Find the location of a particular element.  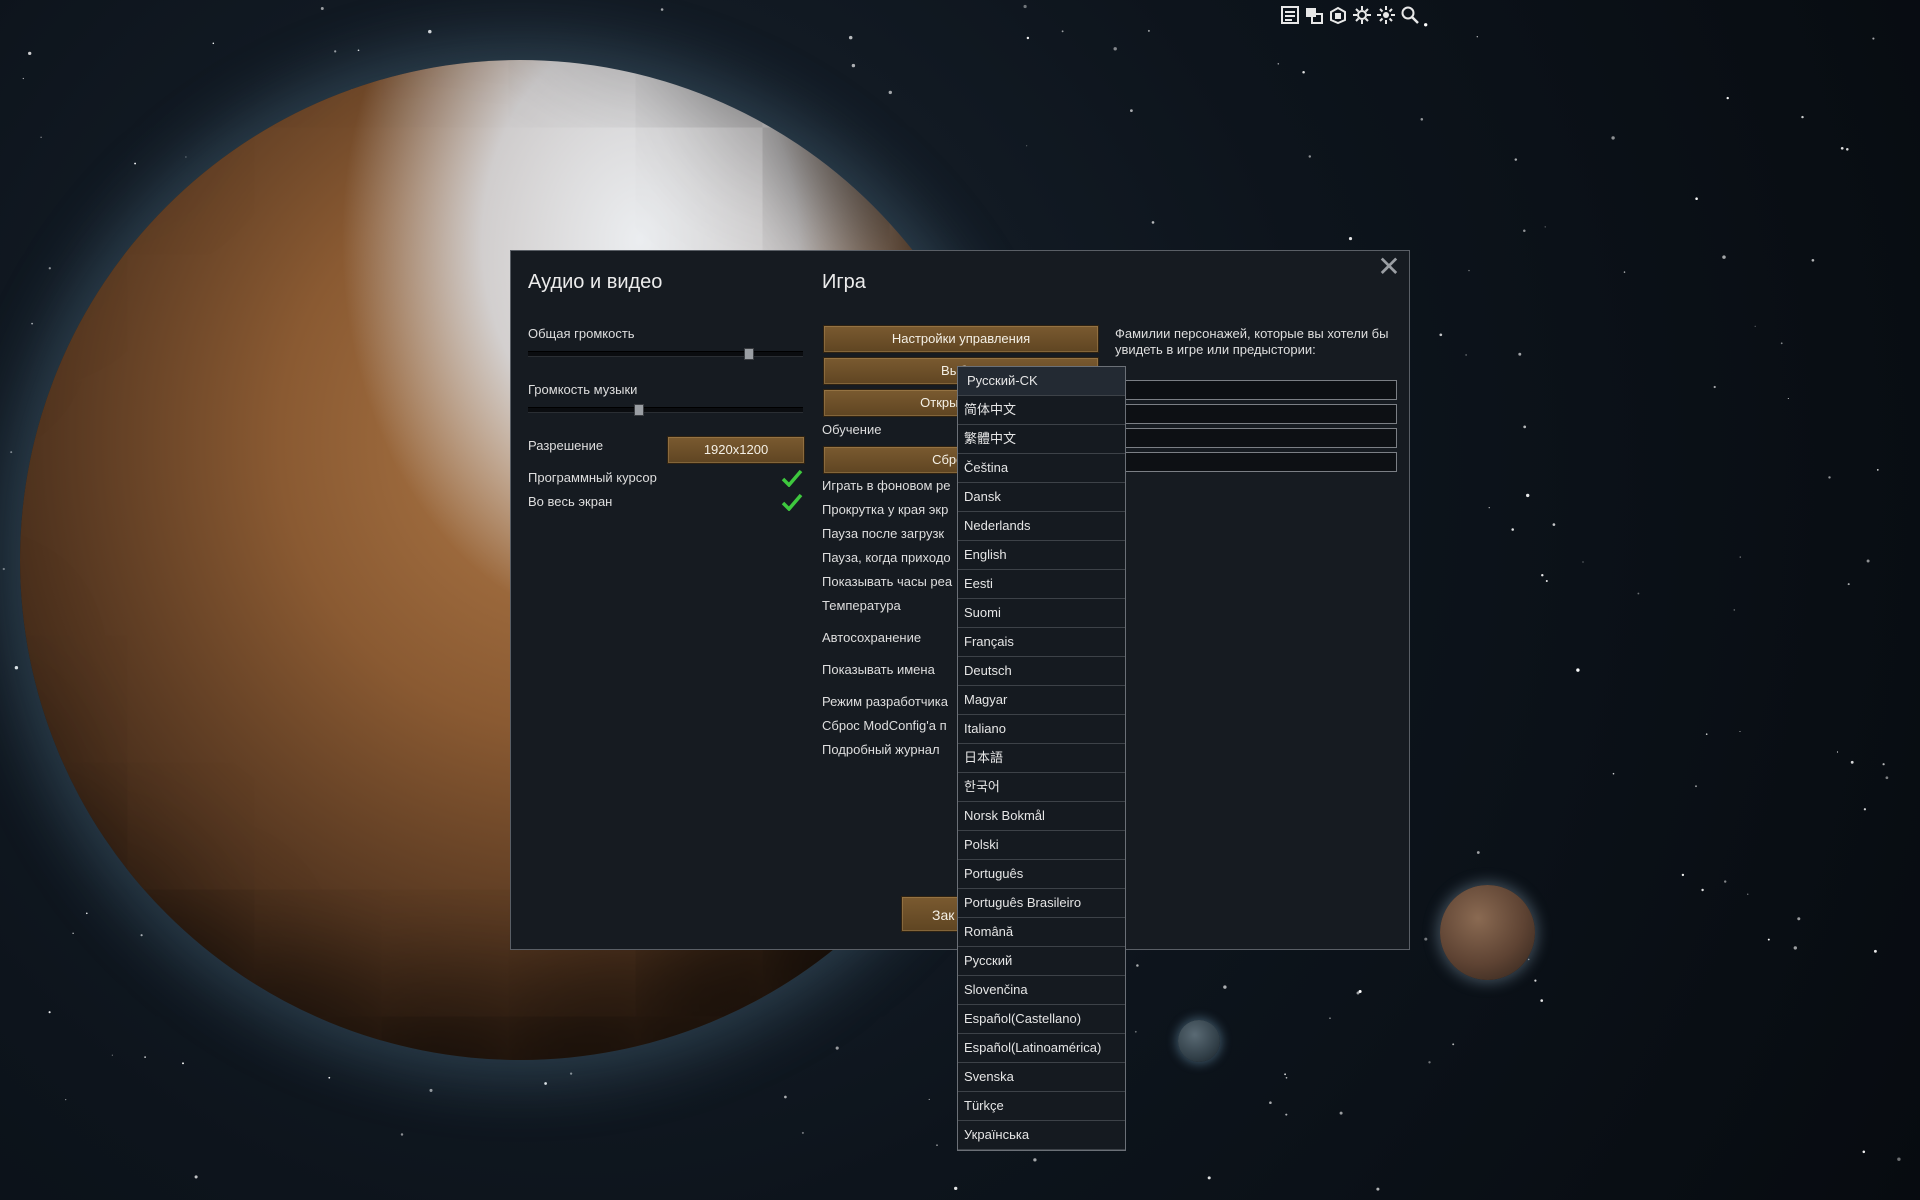

language-option: Português Brasileiro is located at coordinates (1041, 903).